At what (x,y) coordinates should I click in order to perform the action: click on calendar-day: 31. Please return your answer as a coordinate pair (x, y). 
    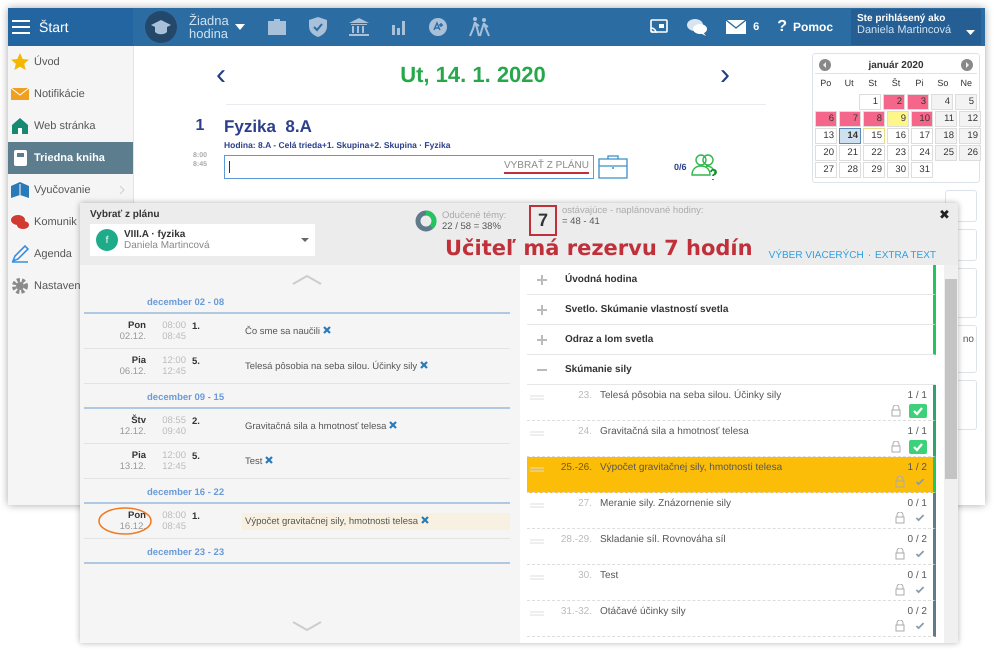
    Looking at the image, I should click on (922, 170).